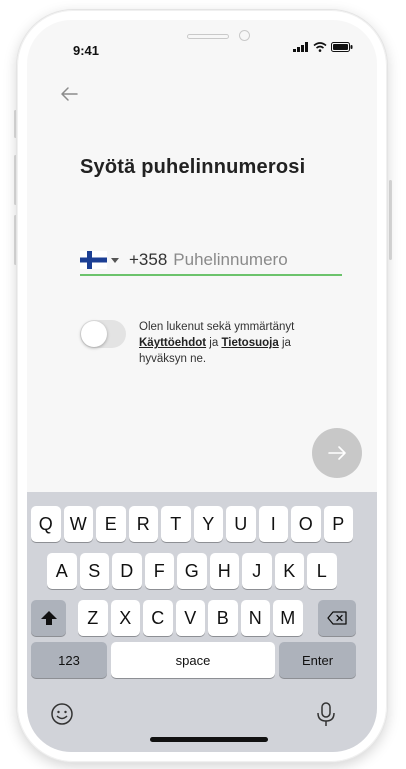 The width and height of the screenshot is (406, 769). Describe the element at coordinates (320, 47) in the screenshot. I see `wifi-icon` at that location.